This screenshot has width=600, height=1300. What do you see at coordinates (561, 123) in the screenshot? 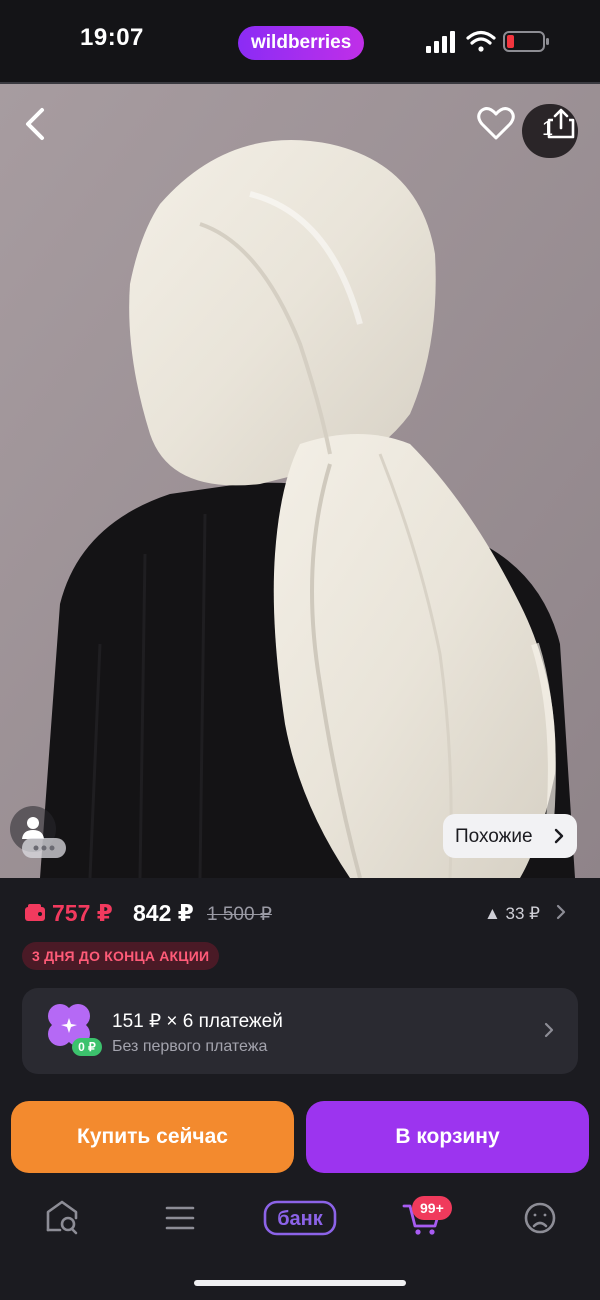
I see `share-icon` at bounding box center [561, 123].